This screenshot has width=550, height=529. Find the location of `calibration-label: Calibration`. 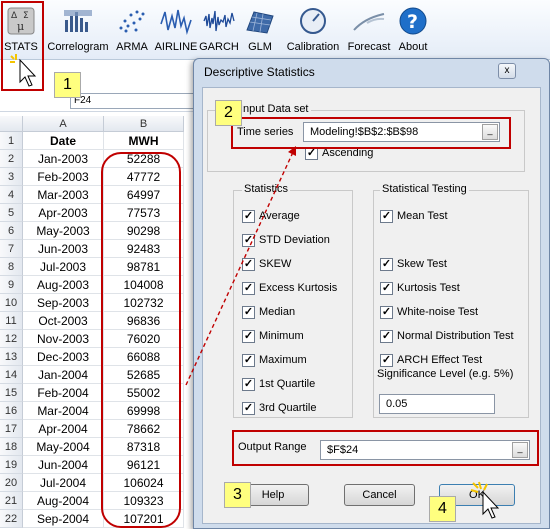

calibration-label: Calibration is located at coordinates (313, 47).